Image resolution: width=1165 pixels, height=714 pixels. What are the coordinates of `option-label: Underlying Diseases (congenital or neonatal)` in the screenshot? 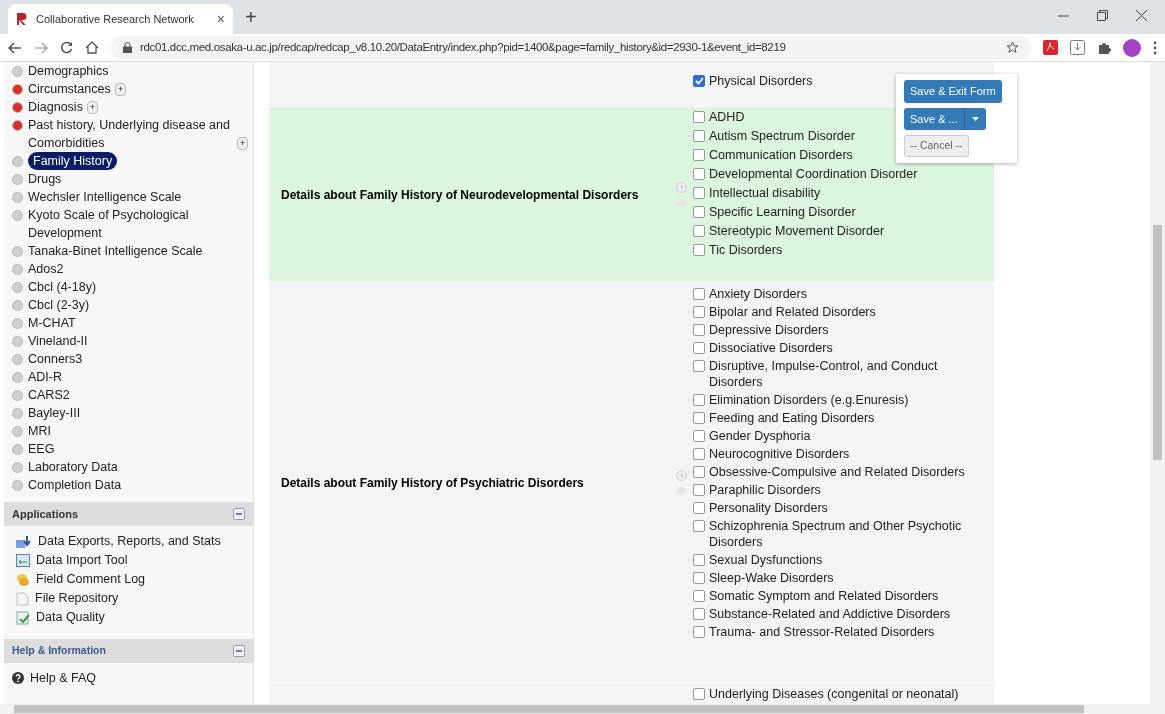 It's located at (834, 694).